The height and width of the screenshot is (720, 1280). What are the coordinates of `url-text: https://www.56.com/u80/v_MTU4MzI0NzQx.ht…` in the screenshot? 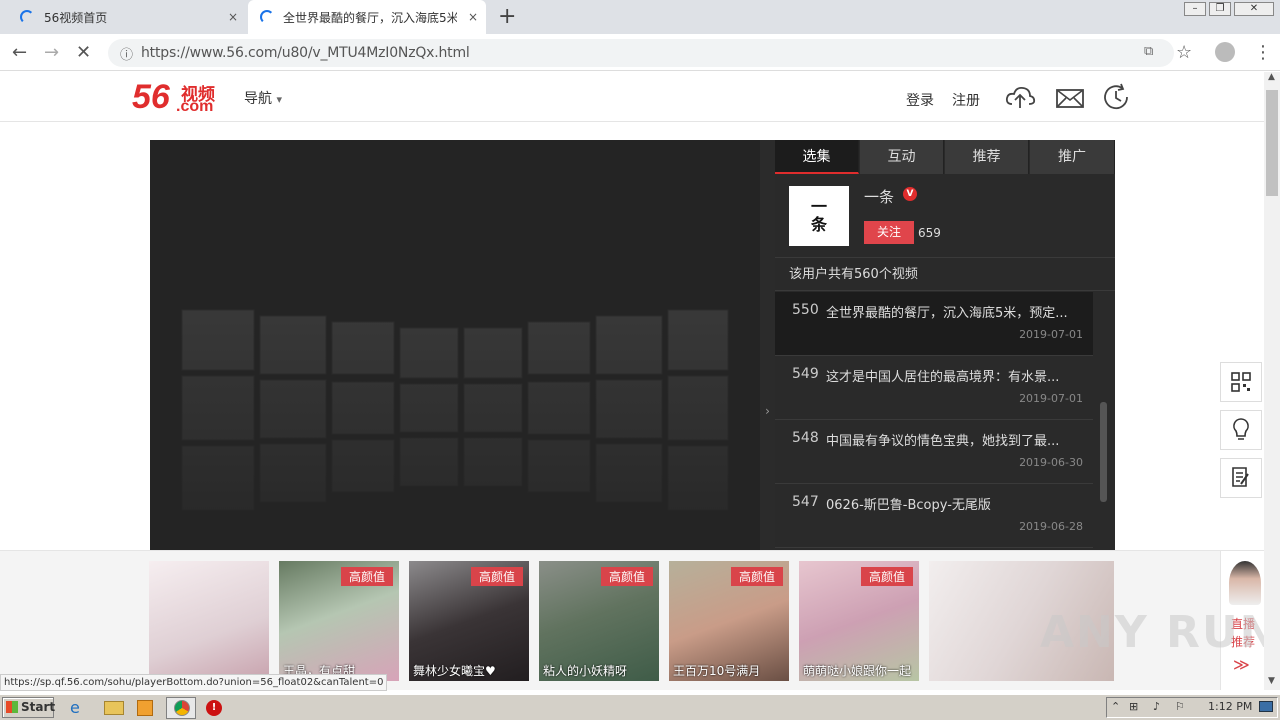 It's located at (305, 53).